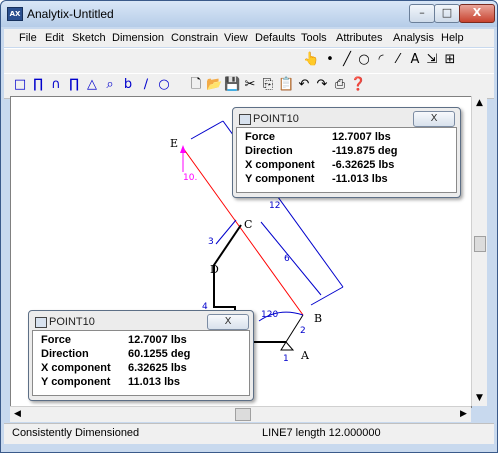 The image size is (498, 453). What do you see at coordinates (432, 60) in the screenshot?
I see `dimension-icon: ⇲` at bounding box center [432, 60].